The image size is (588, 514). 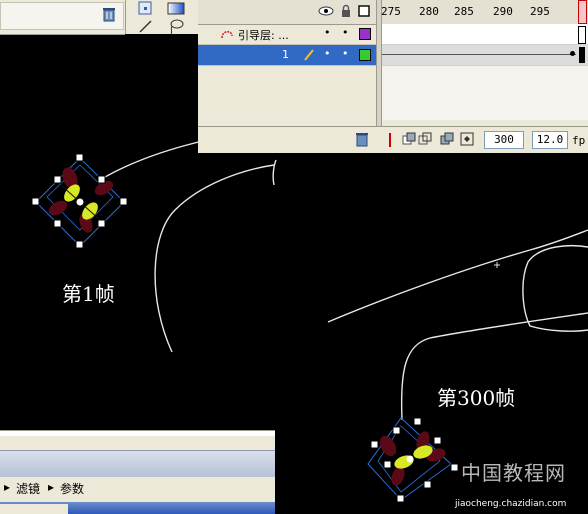 What do you see at coordinates (504, 140) in the screenshot?
I see `current-frame-field: 300` at bounding box center [504, 140].